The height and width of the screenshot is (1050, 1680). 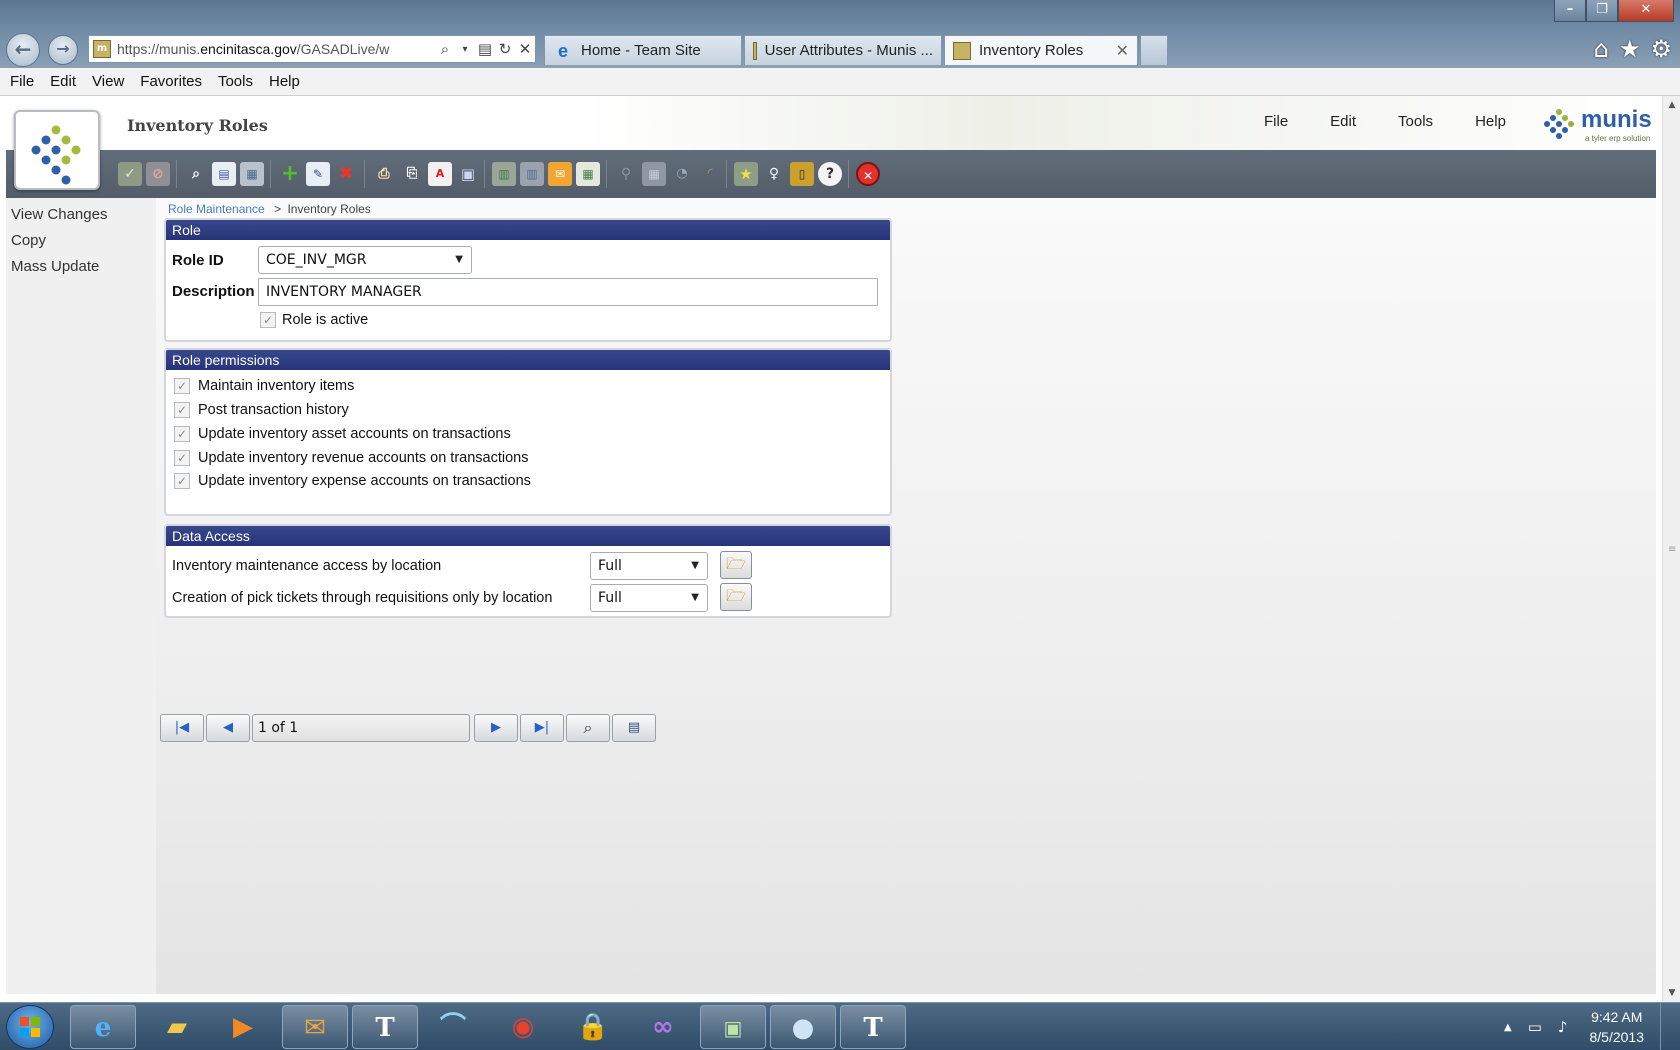 I want to click on taskbar-security-app: 🔒, so click(x=593, y=1027).